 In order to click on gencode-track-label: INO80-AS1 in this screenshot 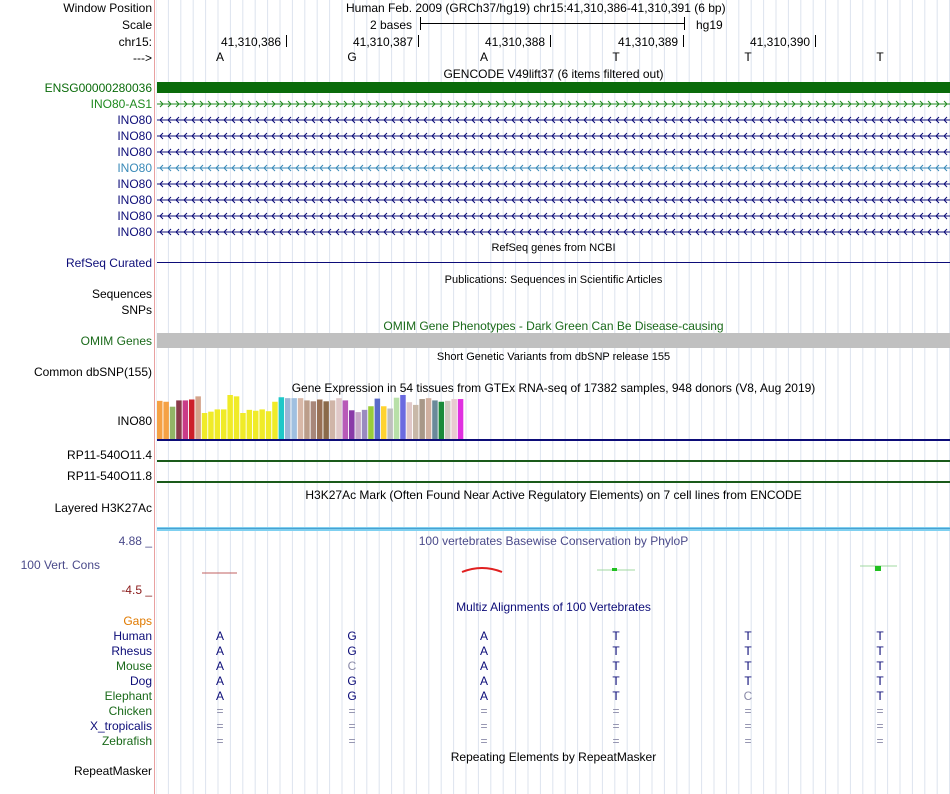, I will do `click(121, 104)`.